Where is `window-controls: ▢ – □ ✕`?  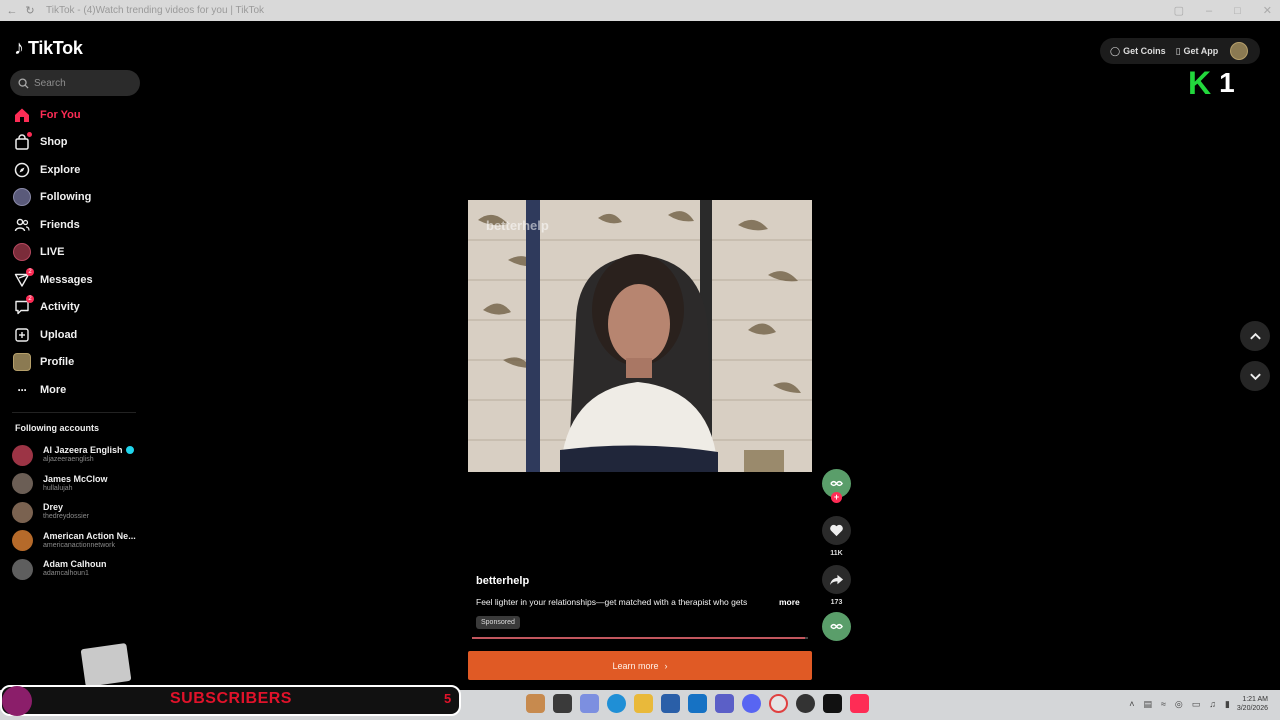
window-controls: ▢ – □ ✕ is located at coordinates (1223, 10).